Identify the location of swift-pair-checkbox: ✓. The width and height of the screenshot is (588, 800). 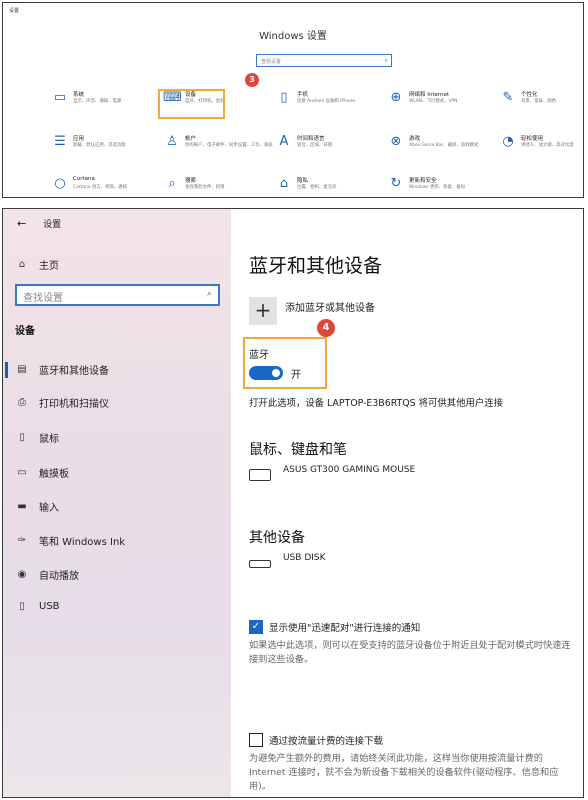
(256, 627).